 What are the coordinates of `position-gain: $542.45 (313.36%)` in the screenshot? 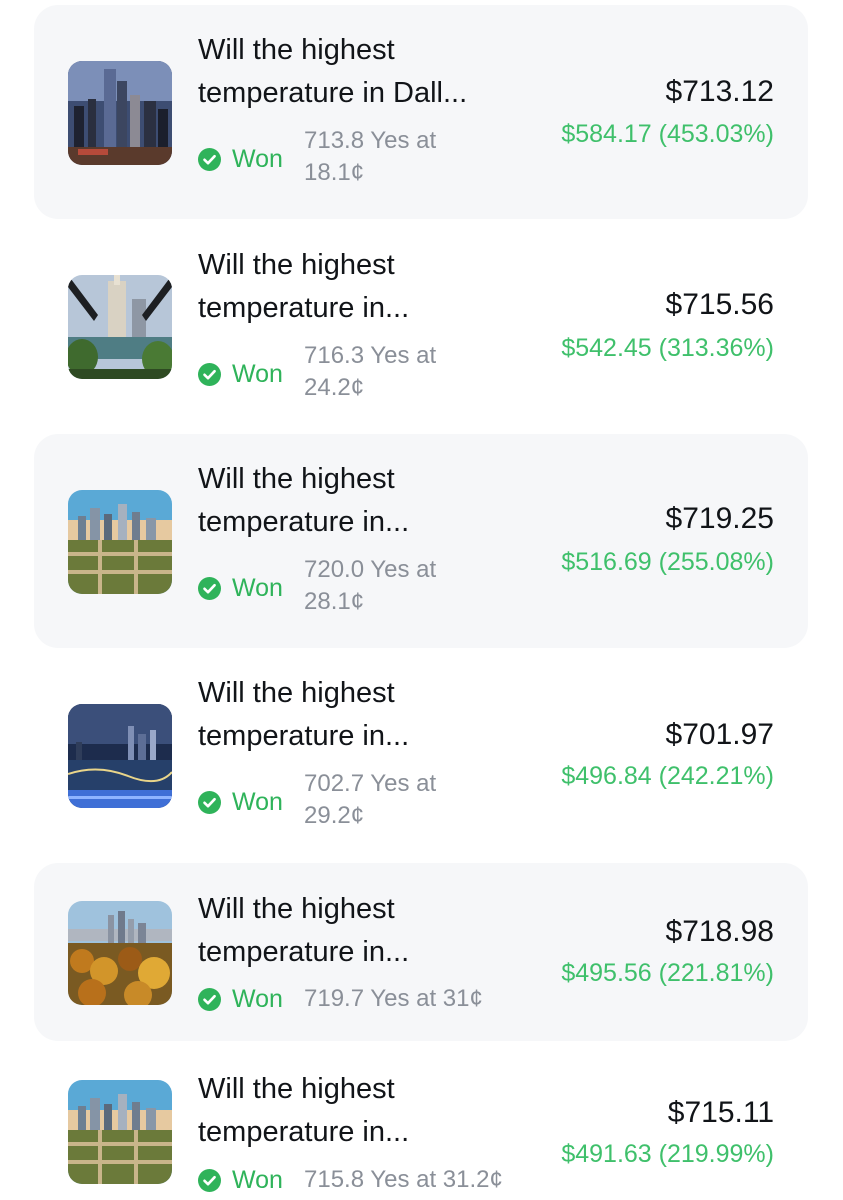 It's located at (667, 348).